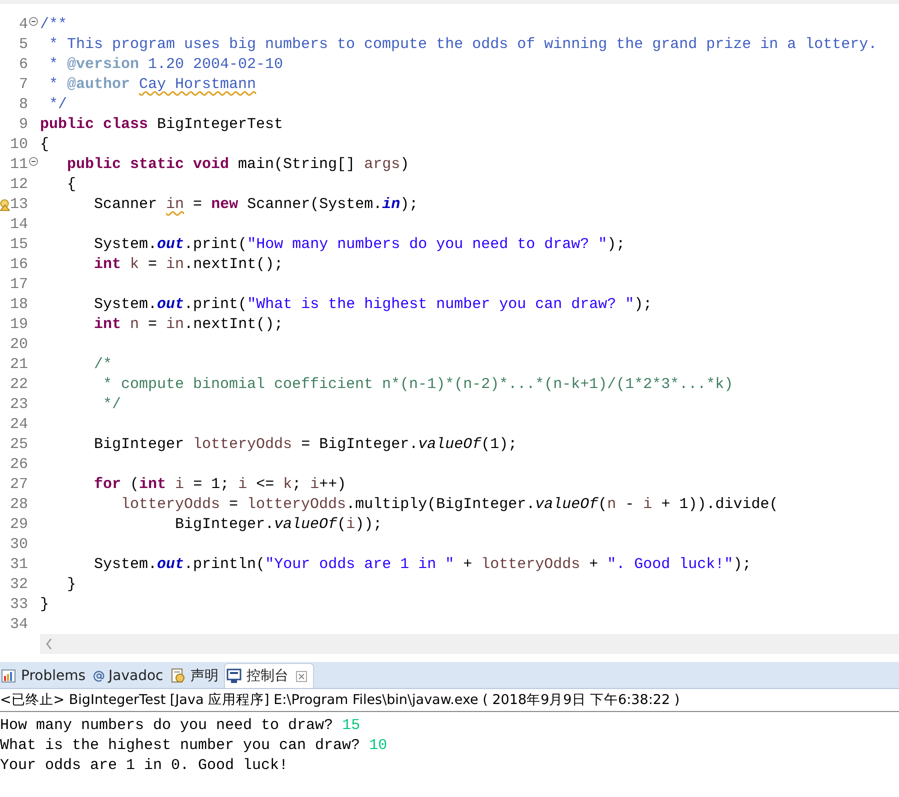  What do you see at coordinates (181, 726) in the screenshot?
I see `console-line: How many numbers do you need to draw? 15` at bounding box center [181, 726].